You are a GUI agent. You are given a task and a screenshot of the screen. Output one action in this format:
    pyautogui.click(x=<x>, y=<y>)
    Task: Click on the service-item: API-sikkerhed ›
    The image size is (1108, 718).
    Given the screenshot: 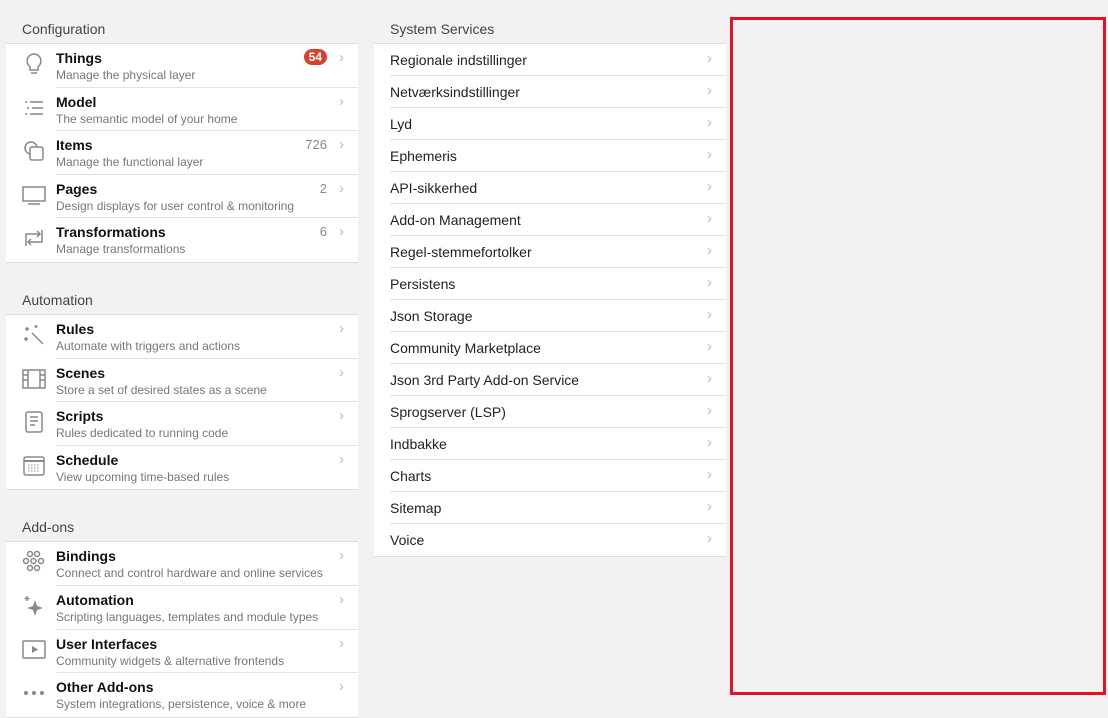 What is the action you would take?
    pyautogui.click(x=558, y=188)
    